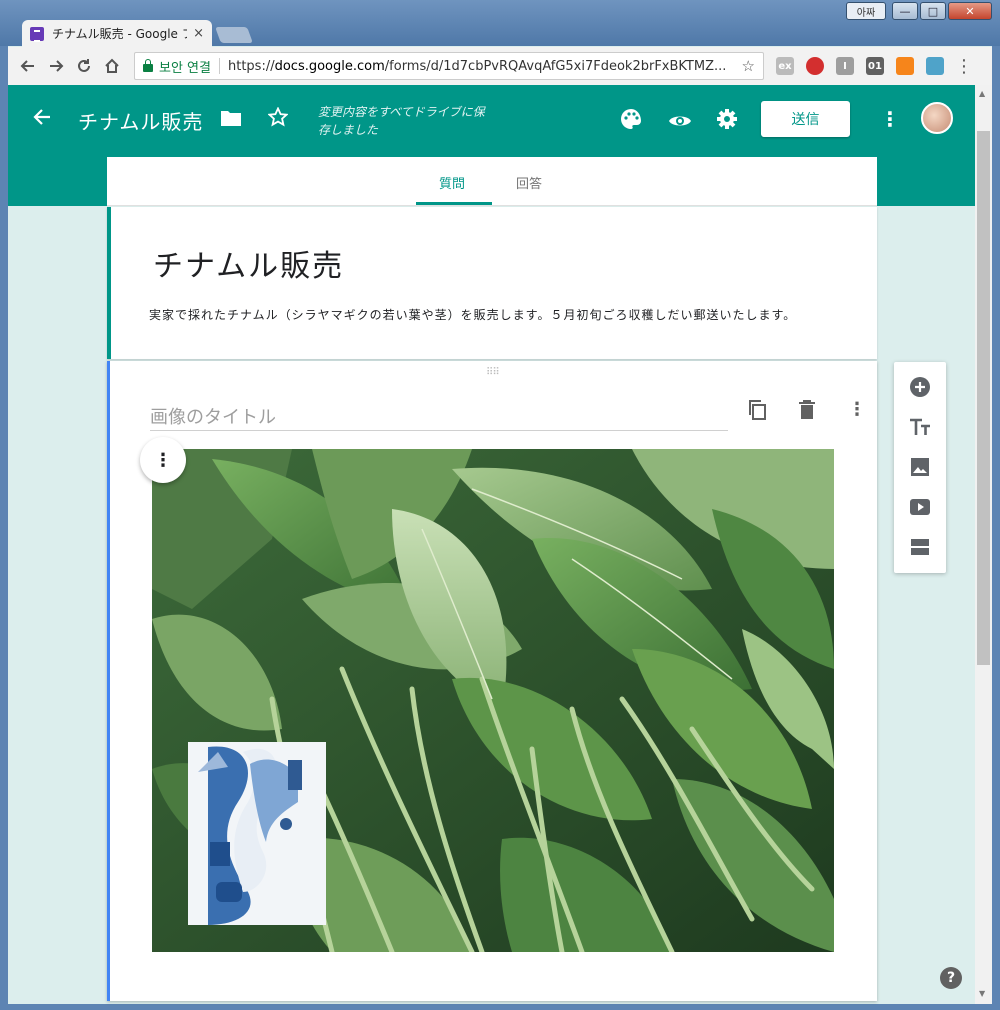 Image resolution: width=1000 pixels, height=1010 pixels. What do you see at coordinates (329, 66) in the screenshot?
I see `url-host: docs.google.com` at bounding box center [329, 66].